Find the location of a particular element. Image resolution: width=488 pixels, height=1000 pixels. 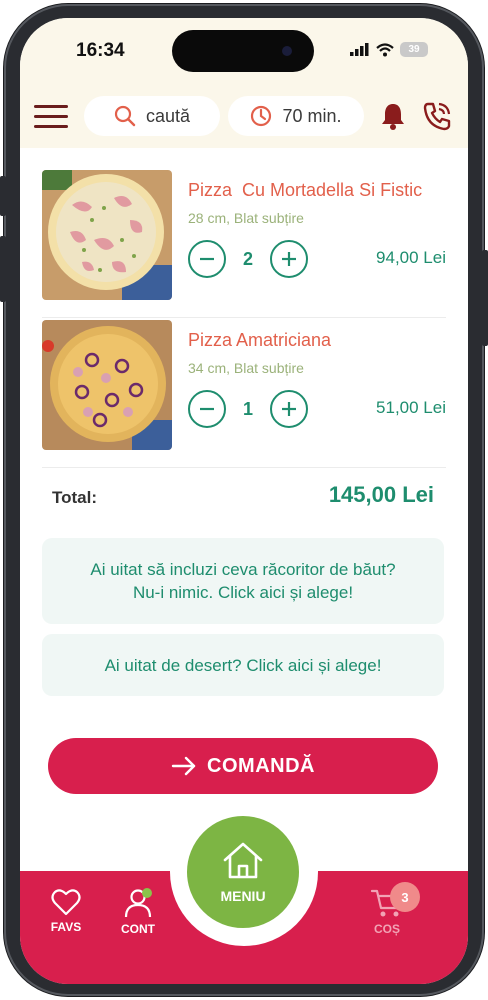

battery-icon: 39 is located at coordinates (414, 49).